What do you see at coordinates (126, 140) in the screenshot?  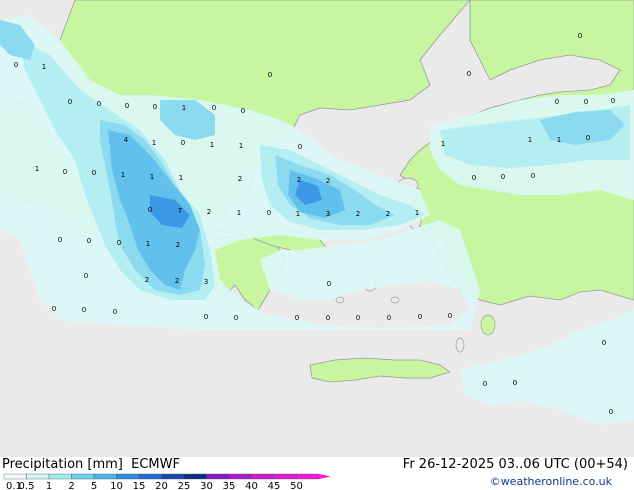 I see `value-label: 4` at bounding box center [126, 140].